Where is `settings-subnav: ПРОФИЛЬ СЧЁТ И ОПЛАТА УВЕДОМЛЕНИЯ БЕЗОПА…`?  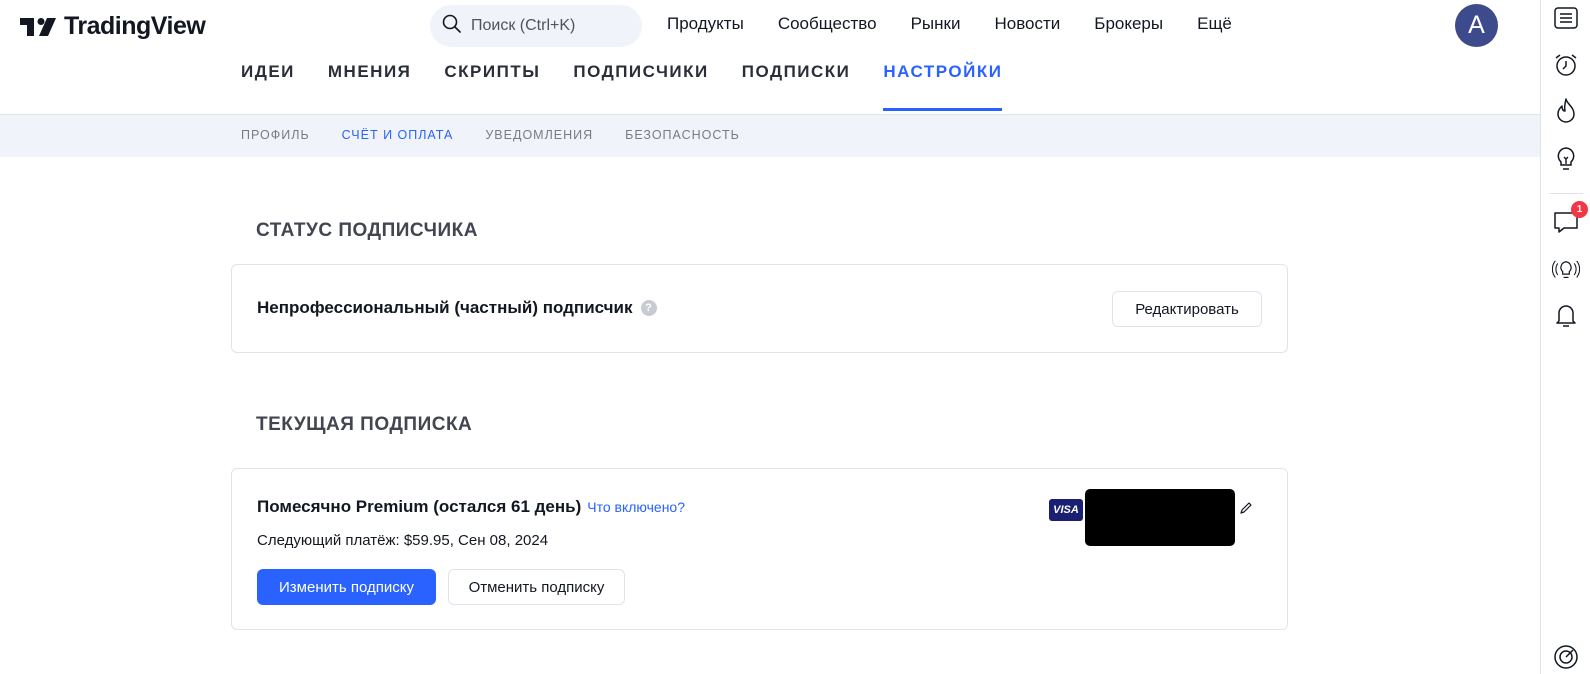 settings-subnav: ПРОФИЛЬ СЧЁТ И ОПЛАТА УВЕДОМЛЕНИЯ БЕЗОПА… is located at coordinates (770, 136).